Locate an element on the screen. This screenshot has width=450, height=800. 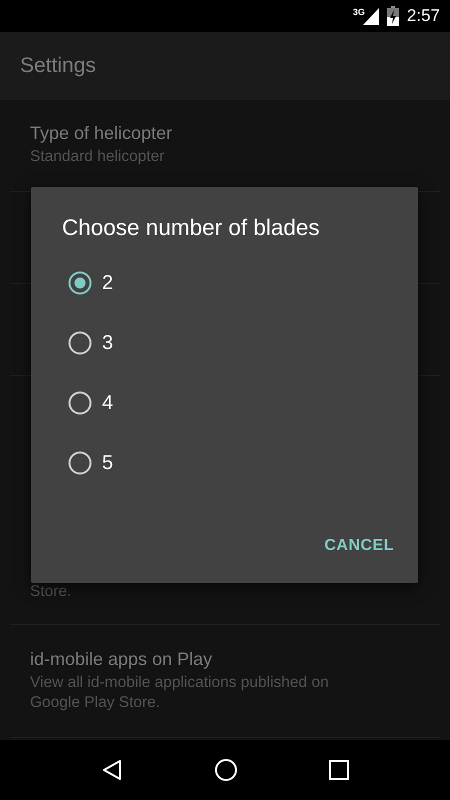
setting-title: Type of helicopter is located at coordinates (102, 133).